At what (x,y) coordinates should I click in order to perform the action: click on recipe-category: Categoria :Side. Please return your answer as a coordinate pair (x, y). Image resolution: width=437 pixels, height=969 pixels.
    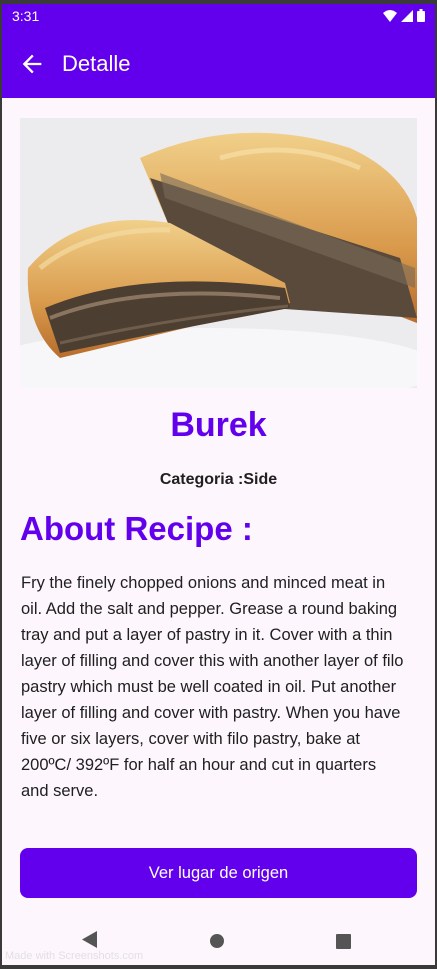
    Looking at the image, I should click on (218, 479).